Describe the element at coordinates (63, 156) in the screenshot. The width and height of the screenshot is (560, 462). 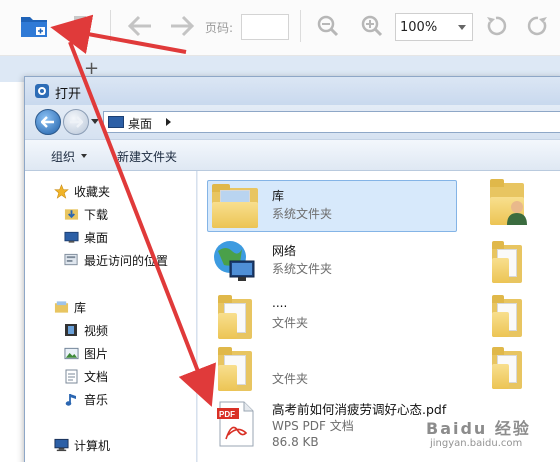
I see `organize-button: 组织` at that location.